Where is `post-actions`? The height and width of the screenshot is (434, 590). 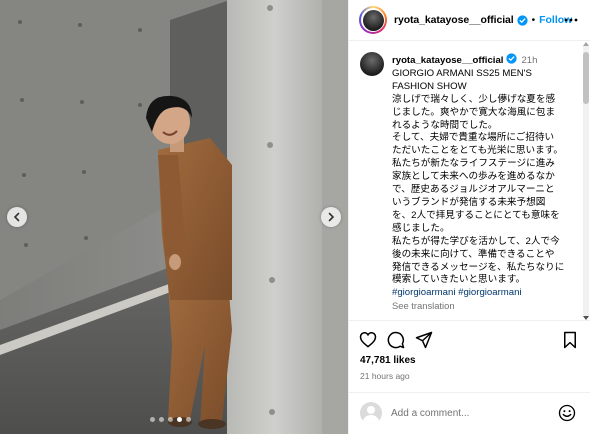 post-actions is located at coordinates (469, 335).